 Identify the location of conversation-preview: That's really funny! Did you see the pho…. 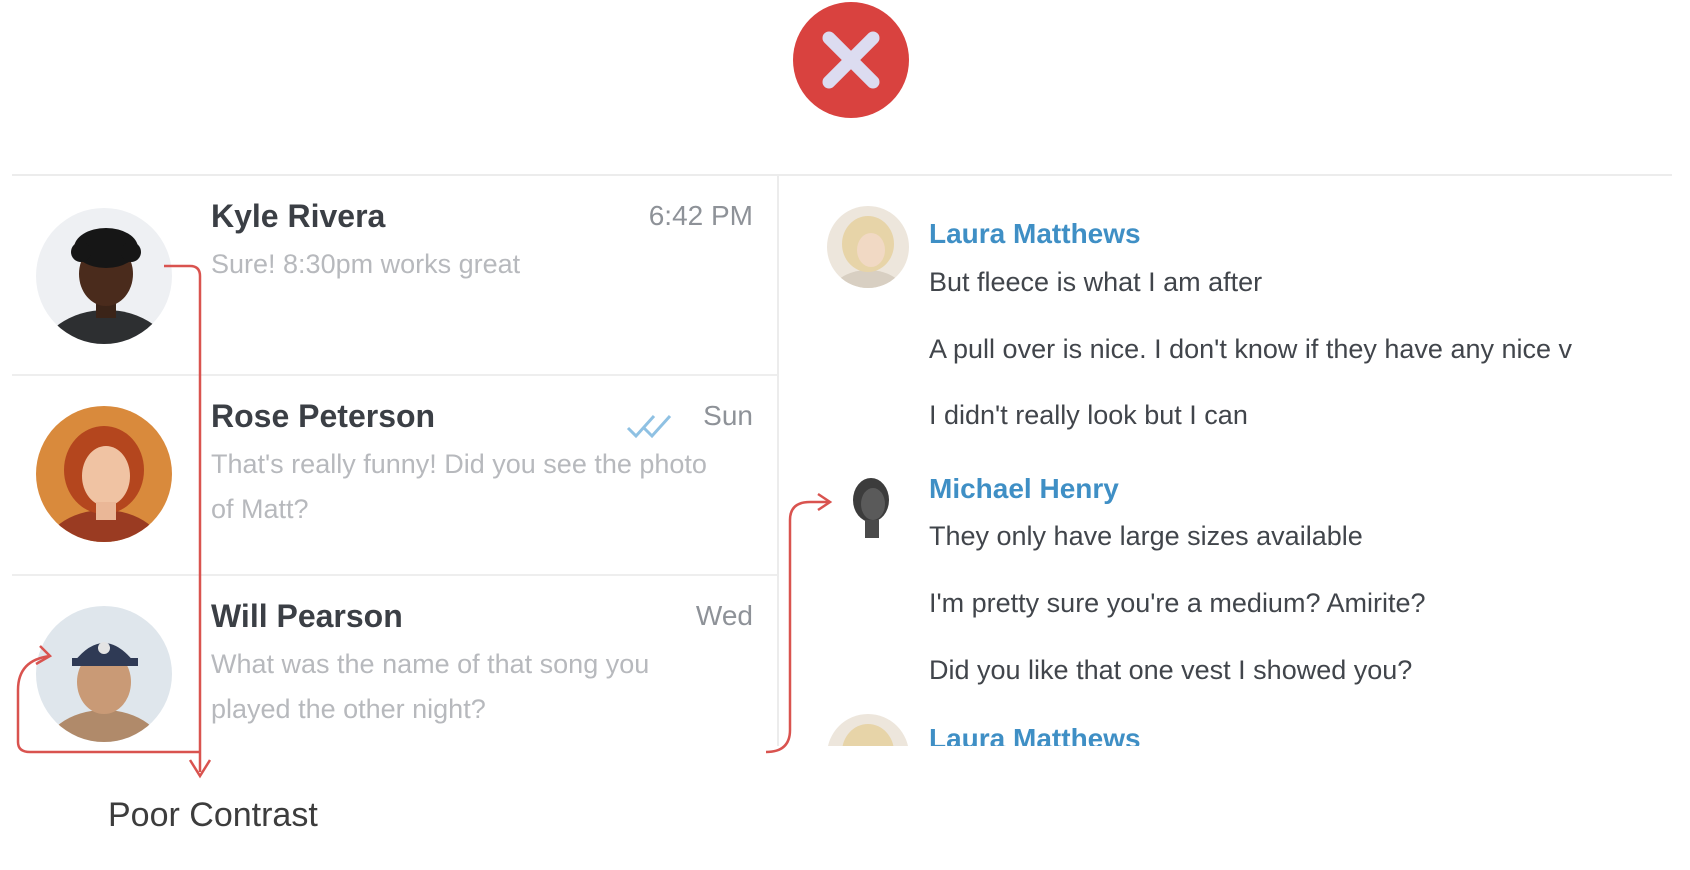
(459, 486).